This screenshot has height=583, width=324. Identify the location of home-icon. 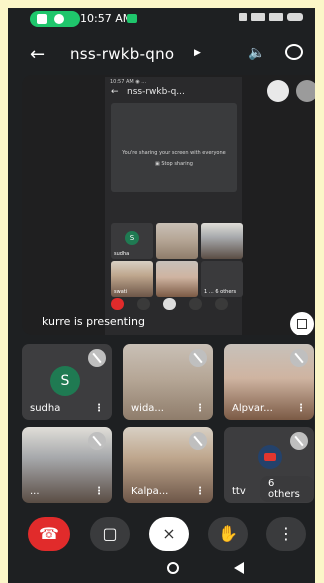
(173, 568).